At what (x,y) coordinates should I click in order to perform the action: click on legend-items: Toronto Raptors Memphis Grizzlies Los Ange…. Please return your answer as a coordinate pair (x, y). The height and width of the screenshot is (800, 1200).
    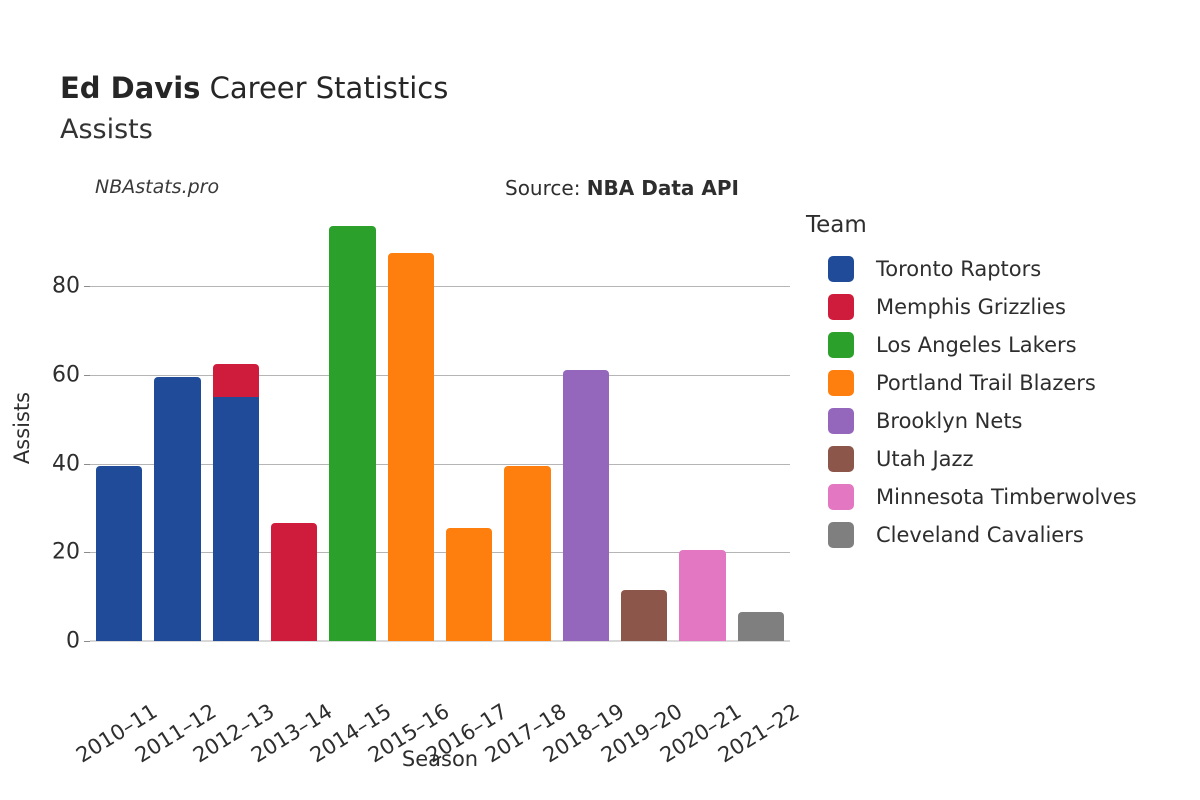
    Looking at the image, I should click on (1001, 402).